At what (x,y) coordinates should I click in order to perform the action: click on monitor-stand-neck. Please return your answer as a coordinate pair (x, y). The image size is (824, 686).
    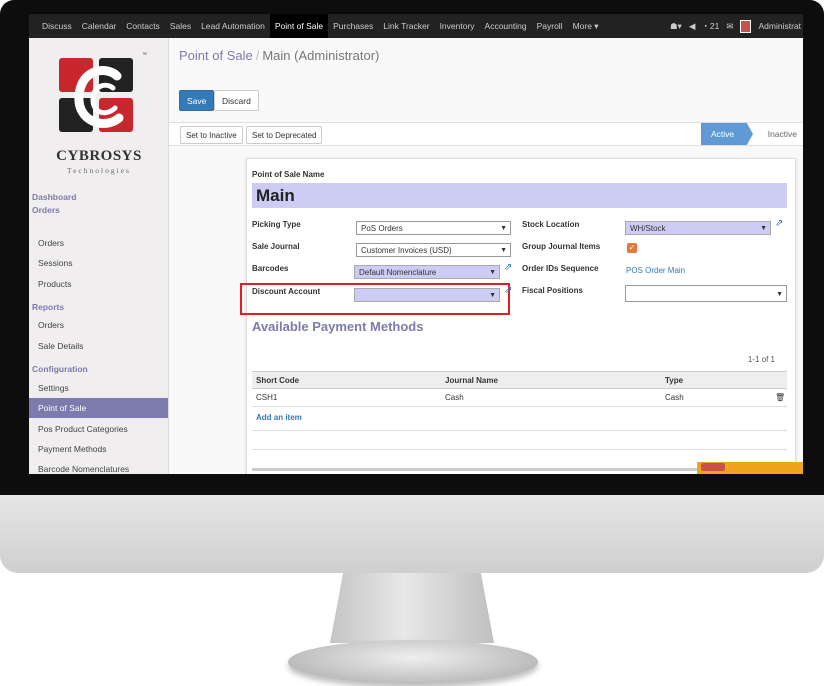
    Looking at the image, I should click on (412, 608).